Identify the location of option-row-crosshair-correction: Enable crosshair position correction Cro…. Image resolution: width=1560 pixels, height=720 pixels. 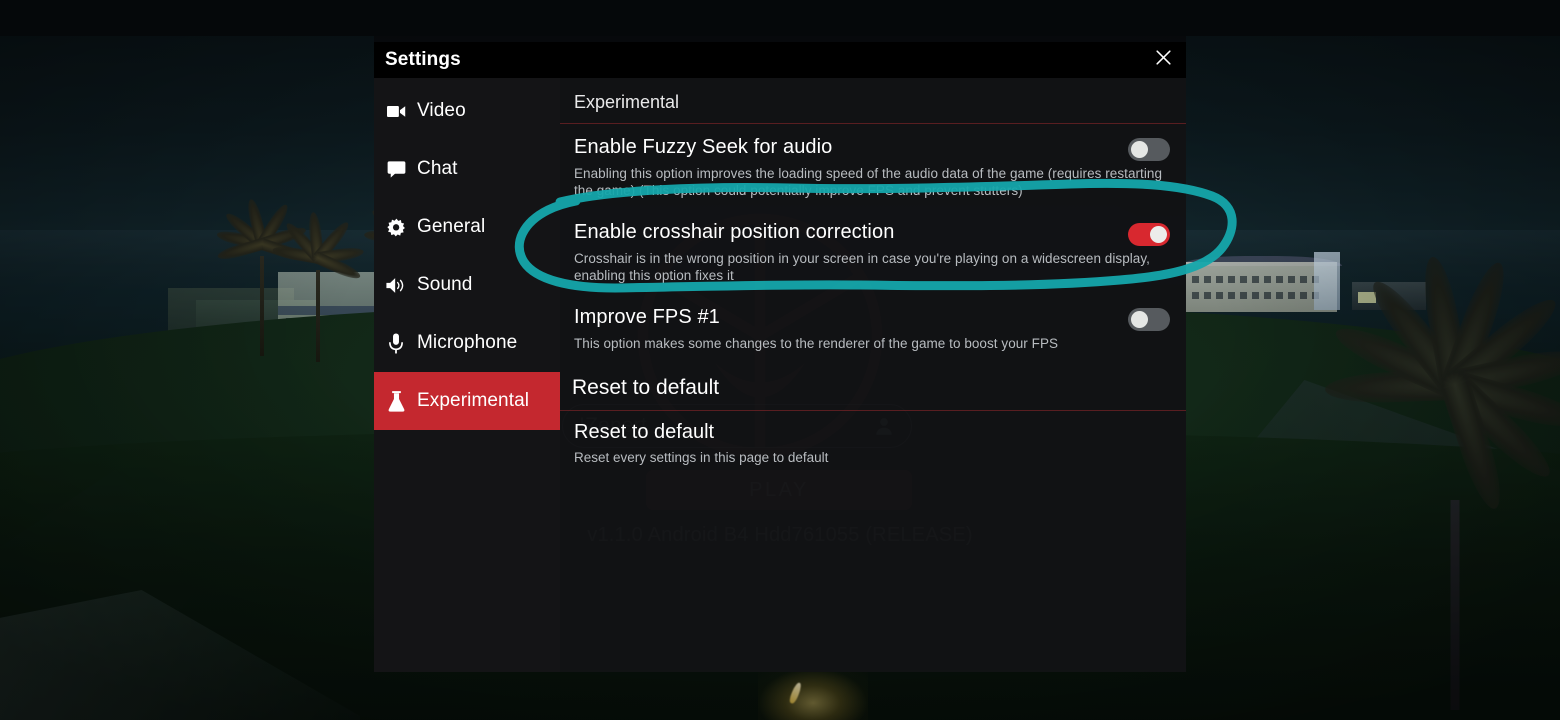
(873, 251).